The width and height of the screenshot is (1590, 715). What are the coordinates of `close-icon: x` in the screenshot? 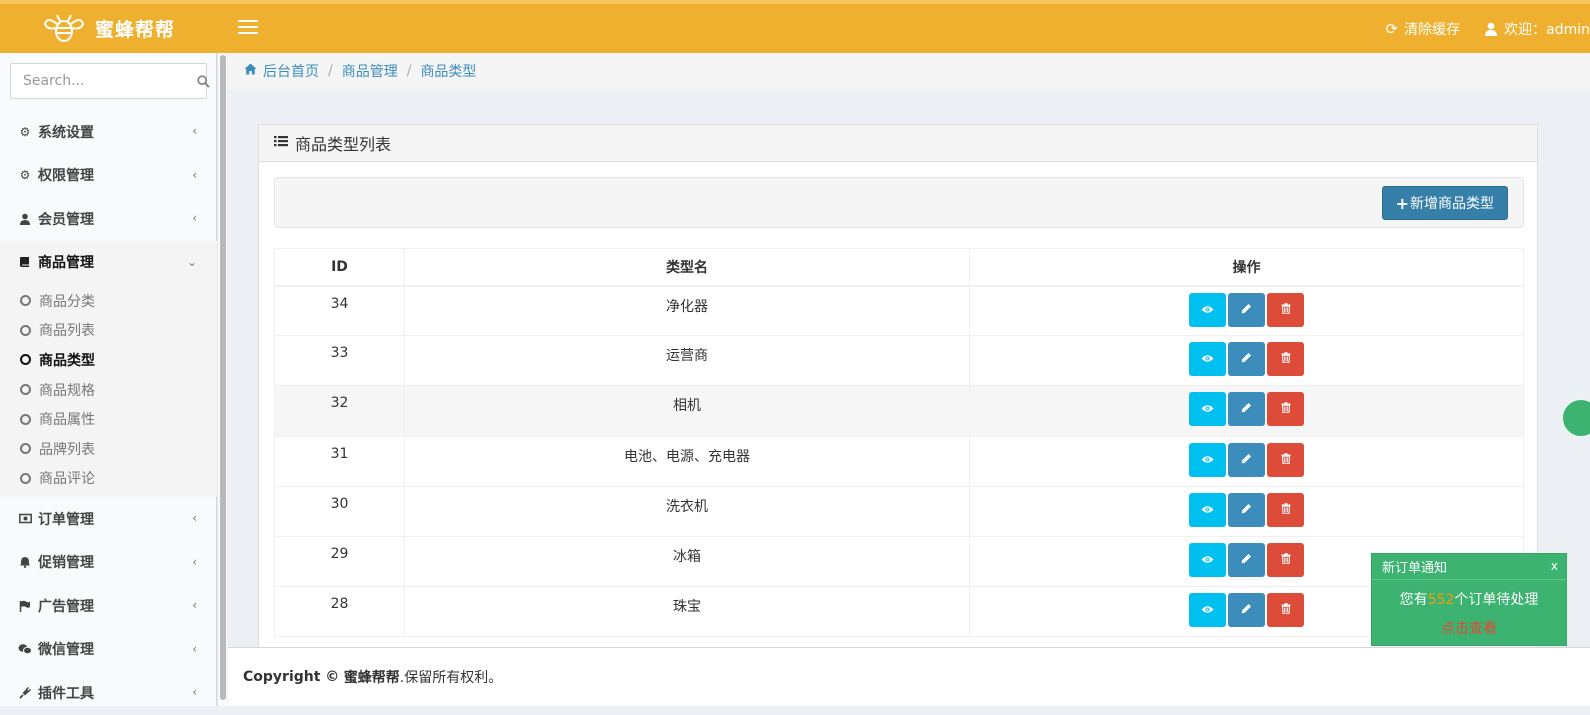 It's located at (1554, 566).